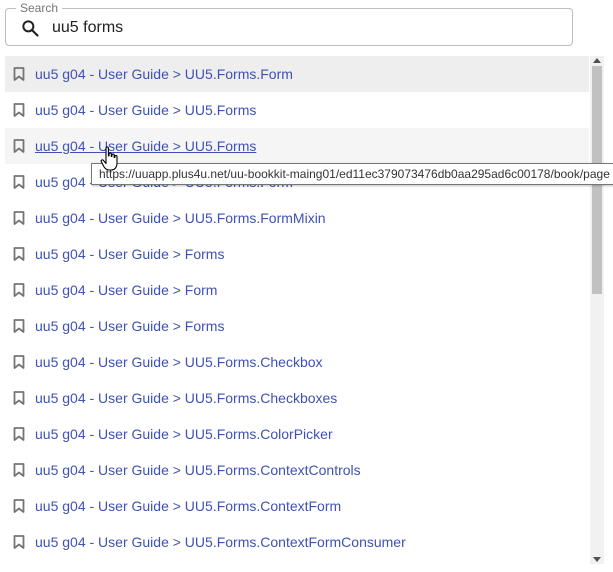  Describe the element at coordinates (297, 290) in the screenshot. I see `result-row: uu5 g04 - User Guide > Form` at that location.